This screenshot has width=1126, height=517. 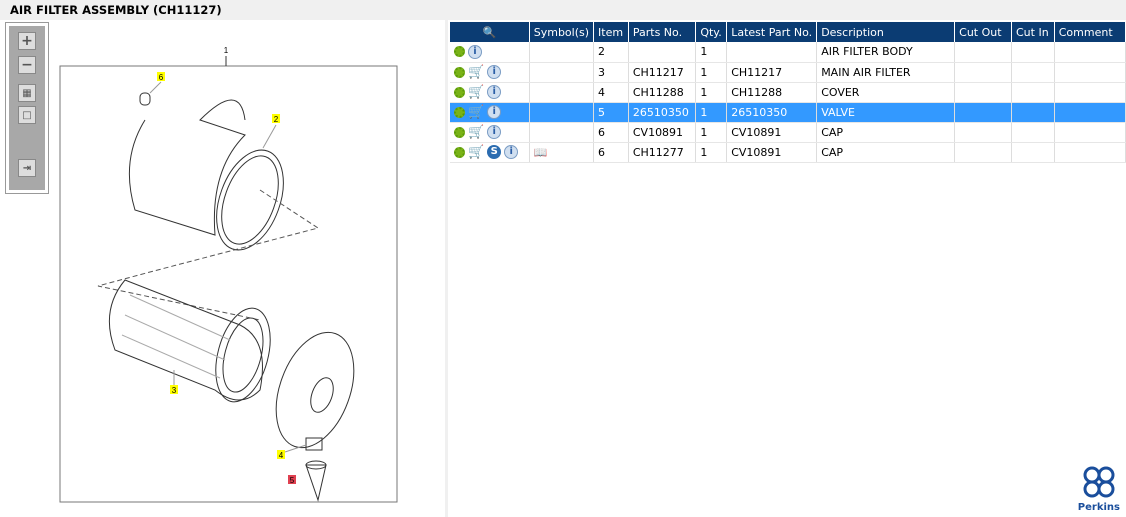 What do you see at coordinates (292, 480) in the screenshot?
I see `callout-5: 5` at bounding box center [292, 480].